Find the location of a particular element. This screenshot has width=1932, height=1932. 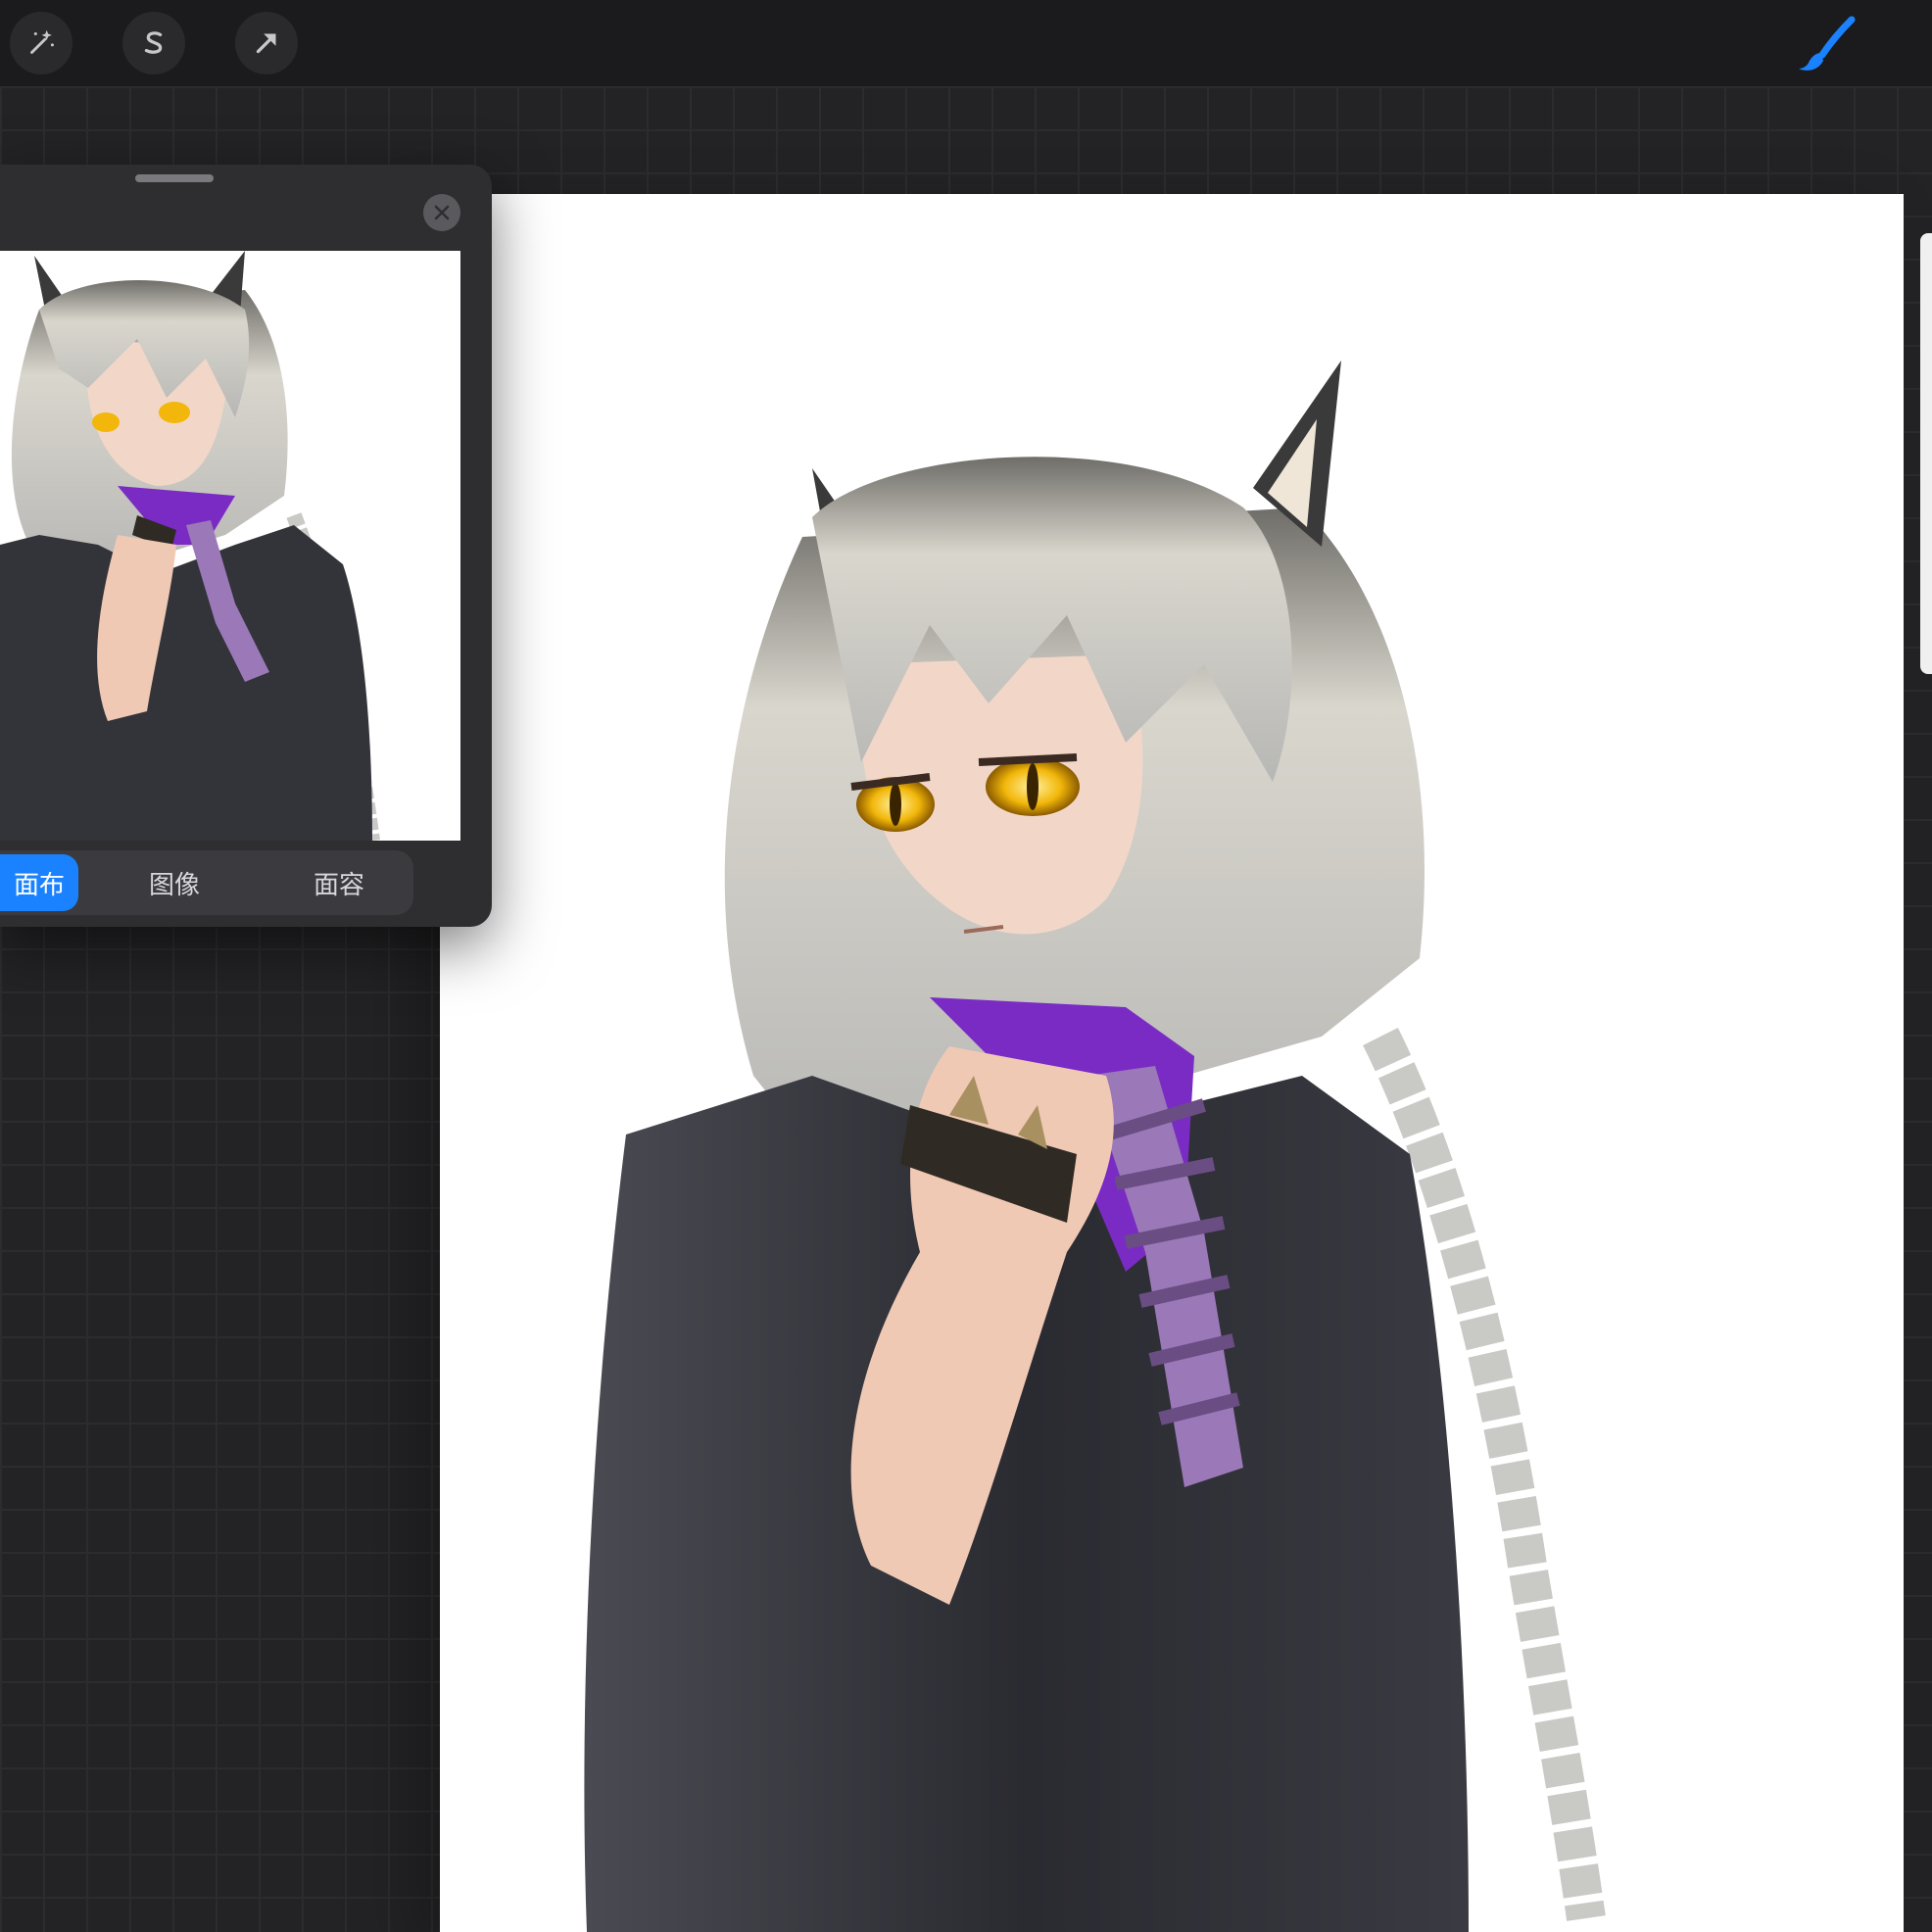

tab-canvas: 面布 is located at coordinates (39, 882).